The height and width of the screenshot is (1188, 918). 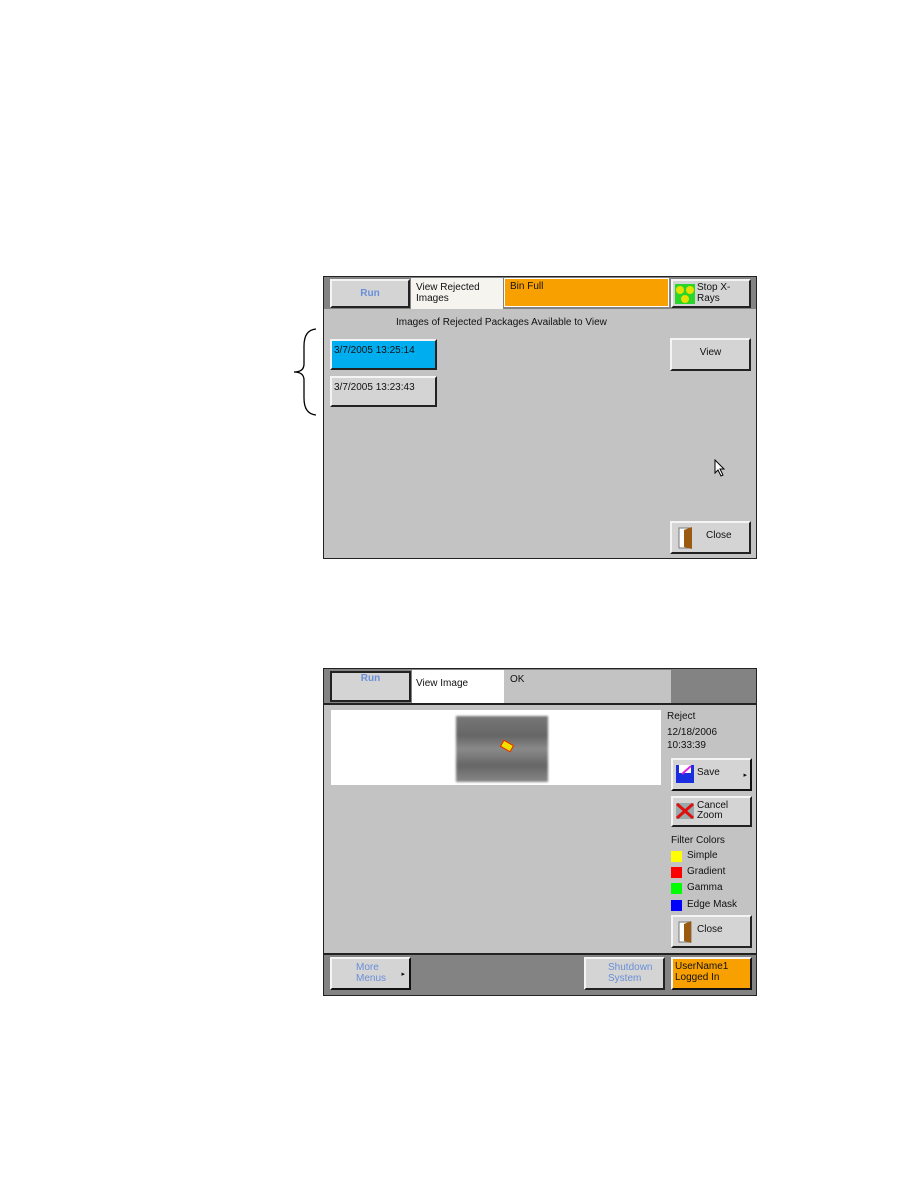 I want to click on item-label: 3/7/2005 13:25:14, so click(x=374, y=350).